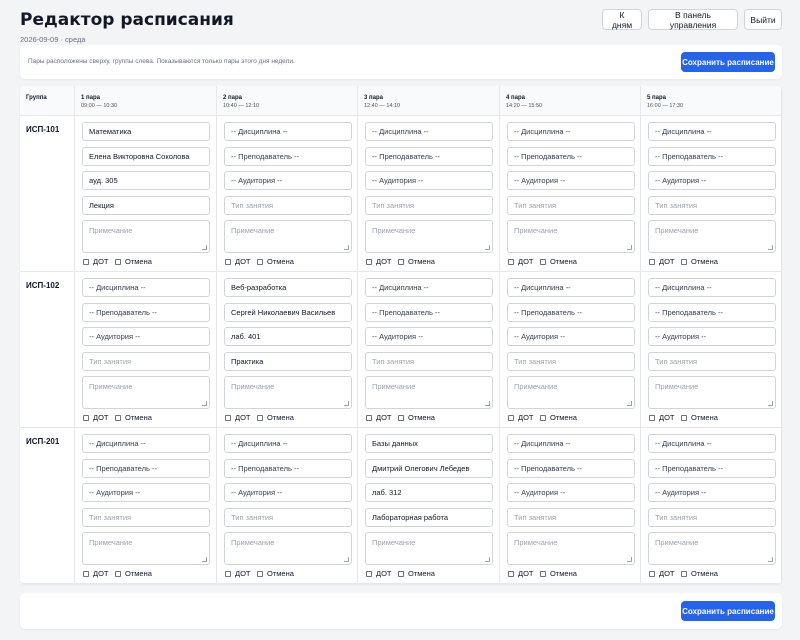 This screenshot has width=800, height=640. I want to click on room-select: лаб. 312, so click(429, 492).